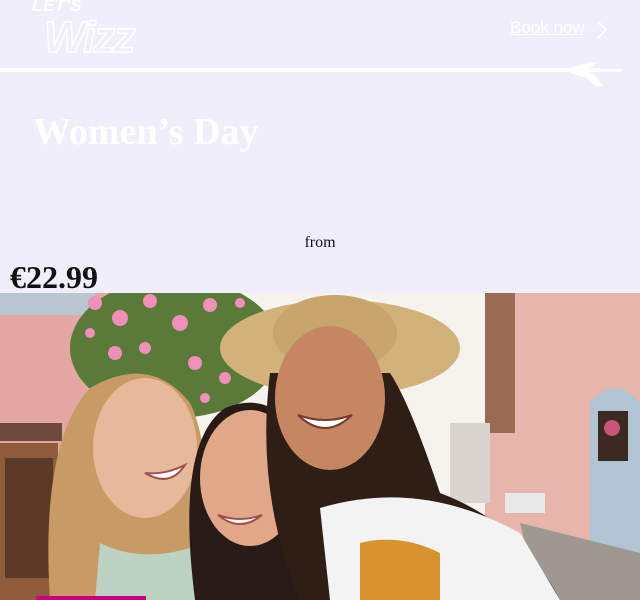  I want to click on wizz-logo: LET'S Wizz, so click(90, 31).